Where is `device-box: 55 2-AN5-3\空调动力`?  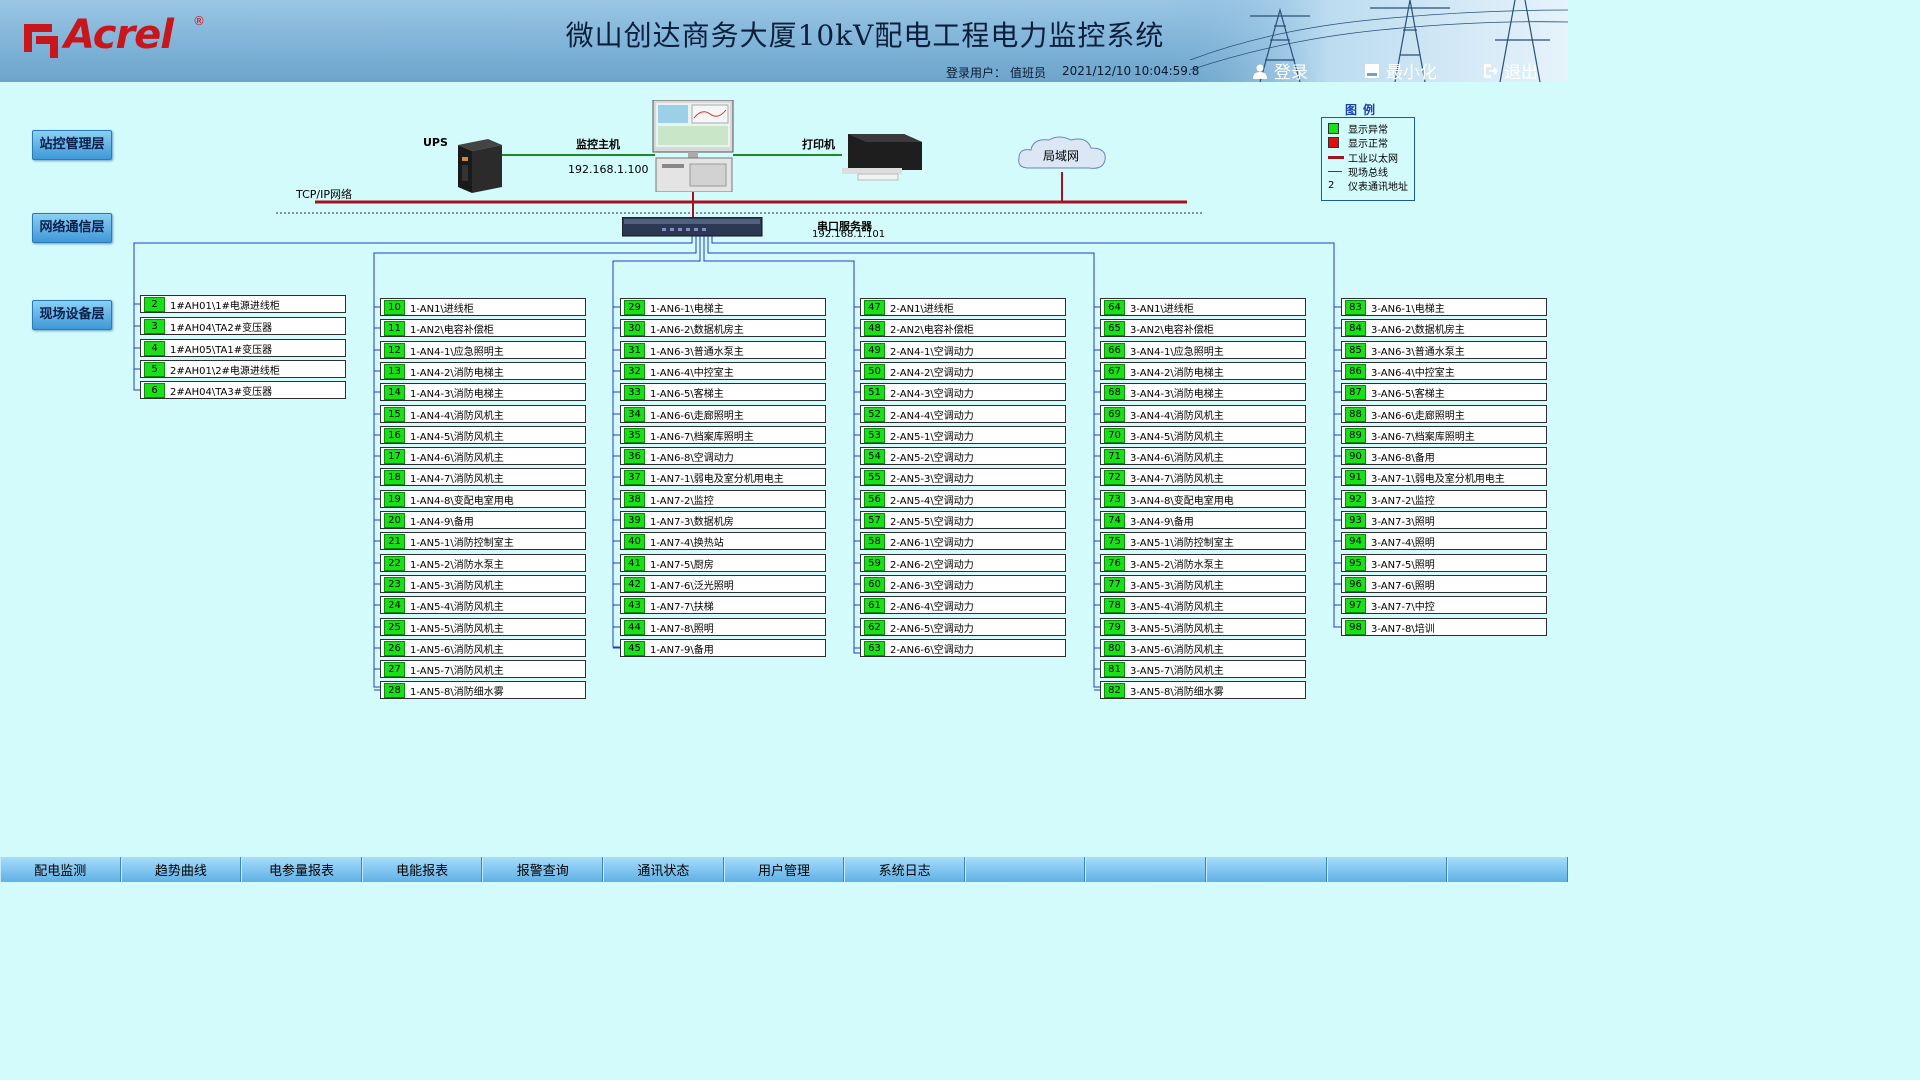 device-box: 55 2-AN5-3\空调动力 is located at coordinates (963, 477).